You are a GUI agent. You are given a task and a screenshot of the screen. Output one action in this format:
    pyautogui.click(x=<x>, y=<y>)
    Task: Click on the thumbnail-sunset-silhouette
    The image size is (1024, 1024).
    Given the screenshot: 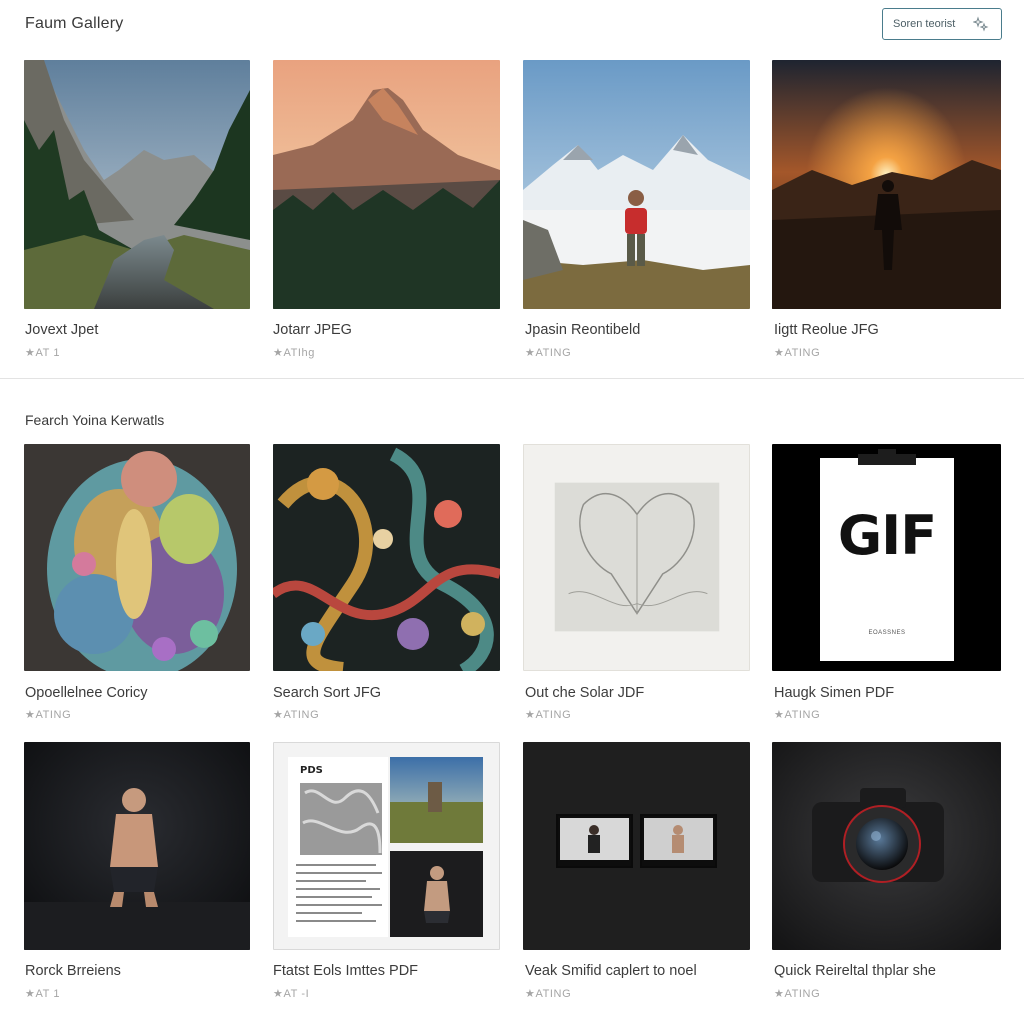 What is the action you would take?
    pyautogui.click(x=886, y=184)
    